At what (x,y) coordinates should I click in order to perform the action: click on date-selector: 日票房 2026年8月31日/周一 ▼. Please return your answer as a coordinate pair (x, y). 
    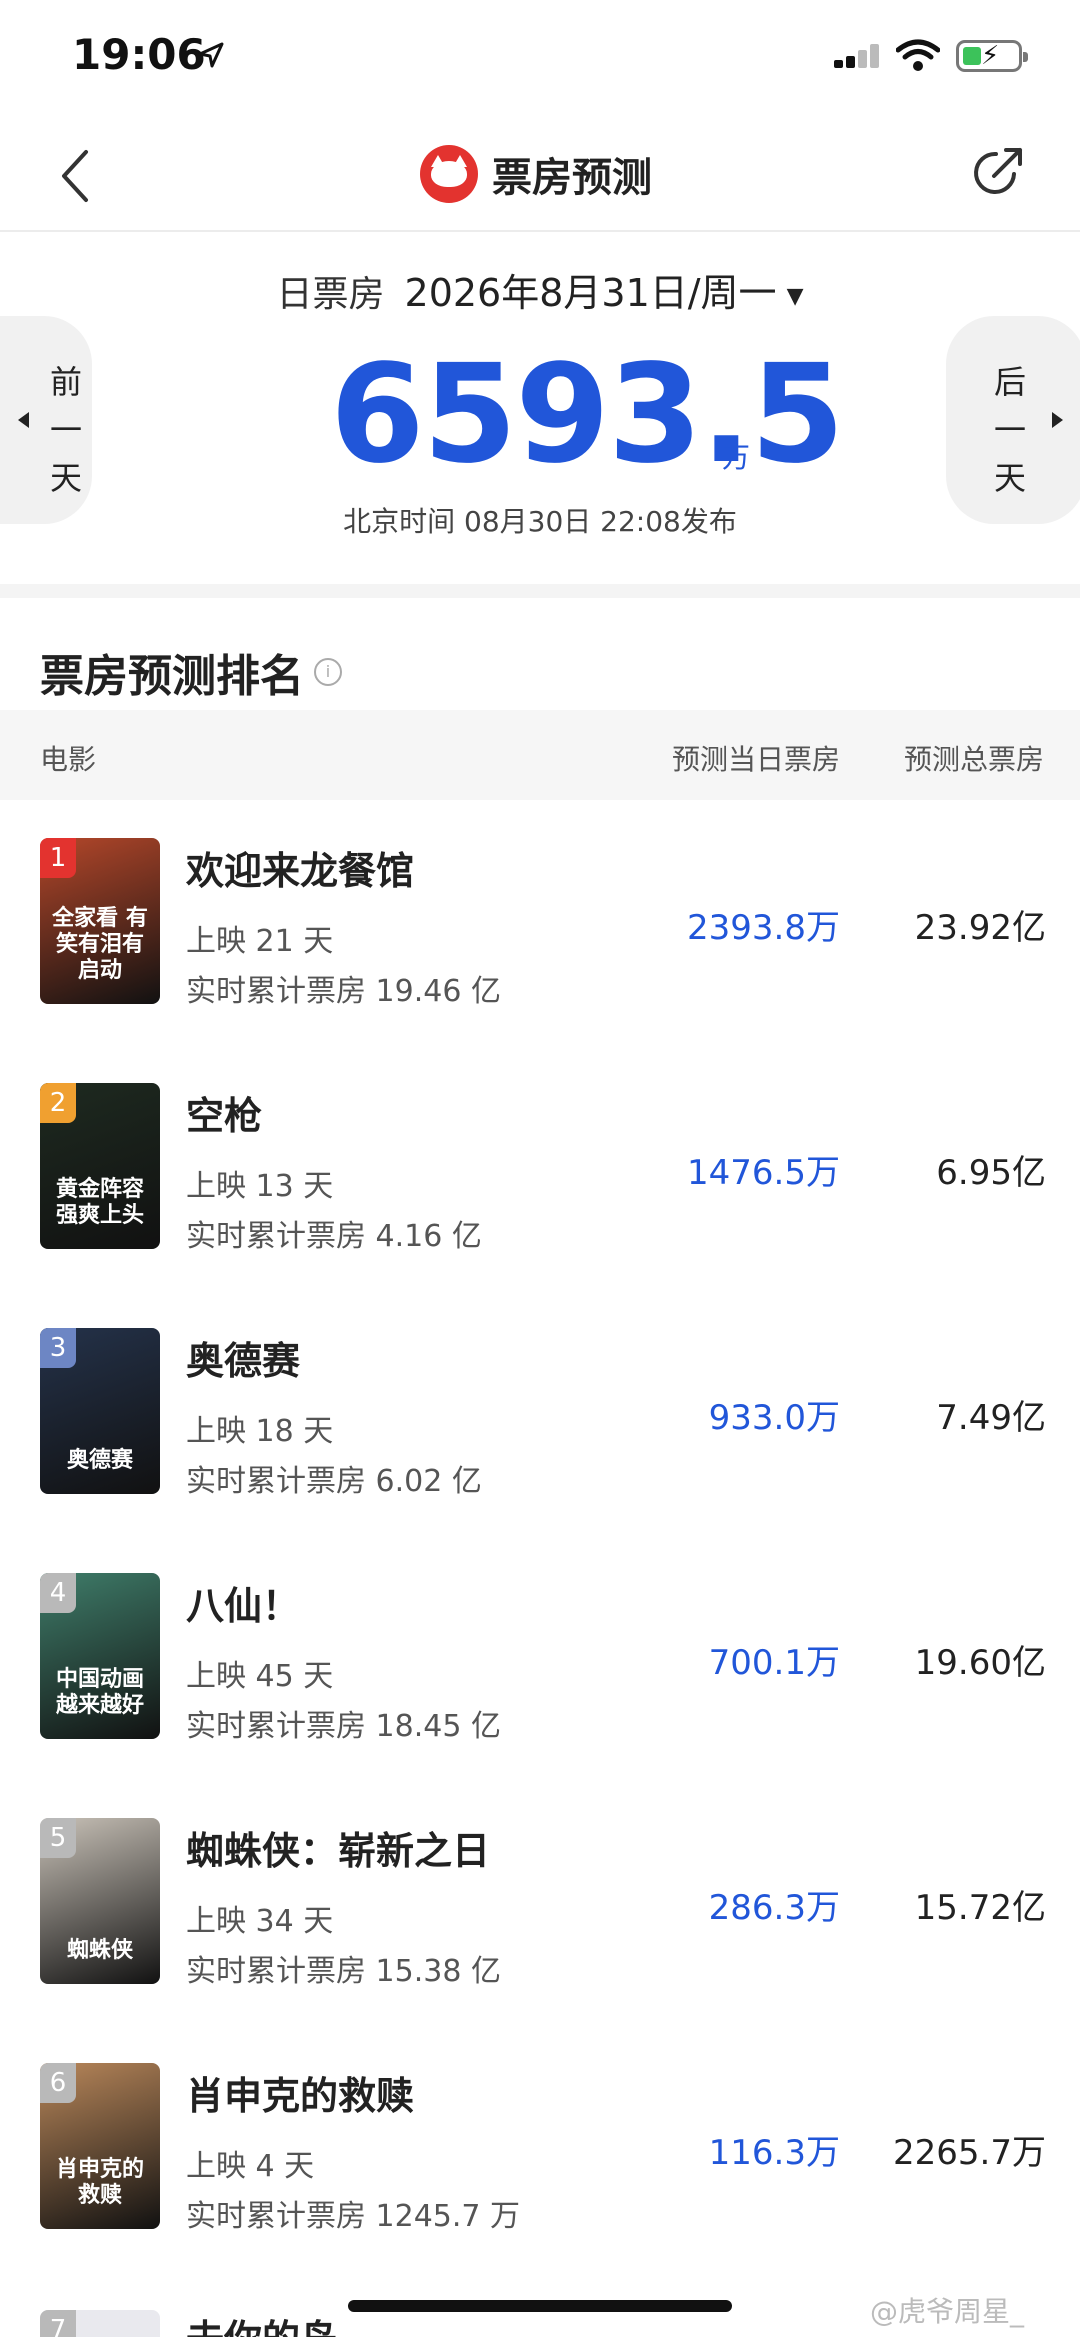
    Looking at the image, I should click on (540, 289).